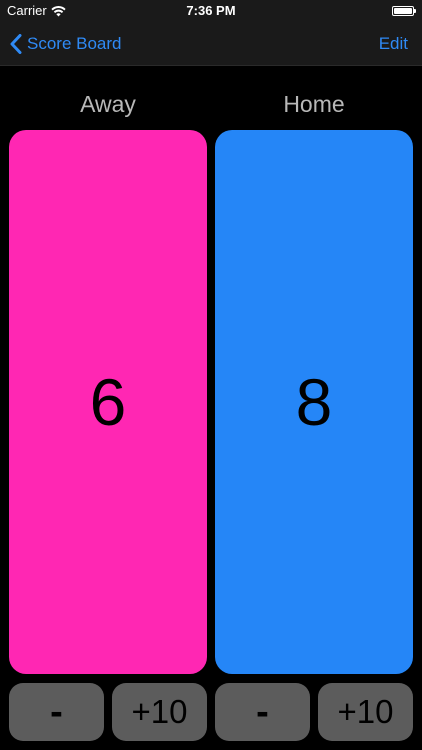 The width and height of the screenshot is (422, 750). I want to click on back-button-label: Score Board, so click(74, 43).